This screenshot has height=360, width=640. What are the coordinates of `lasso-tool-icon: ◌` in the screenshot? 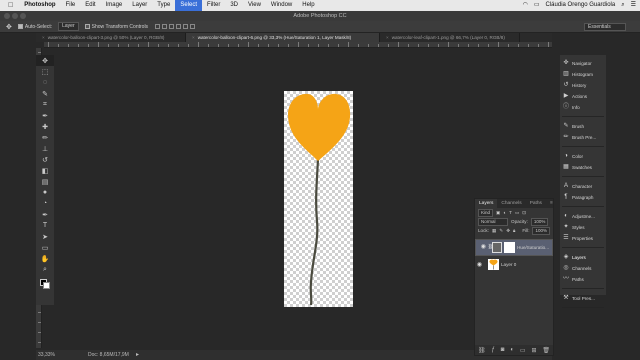 It's located at (45, 82).